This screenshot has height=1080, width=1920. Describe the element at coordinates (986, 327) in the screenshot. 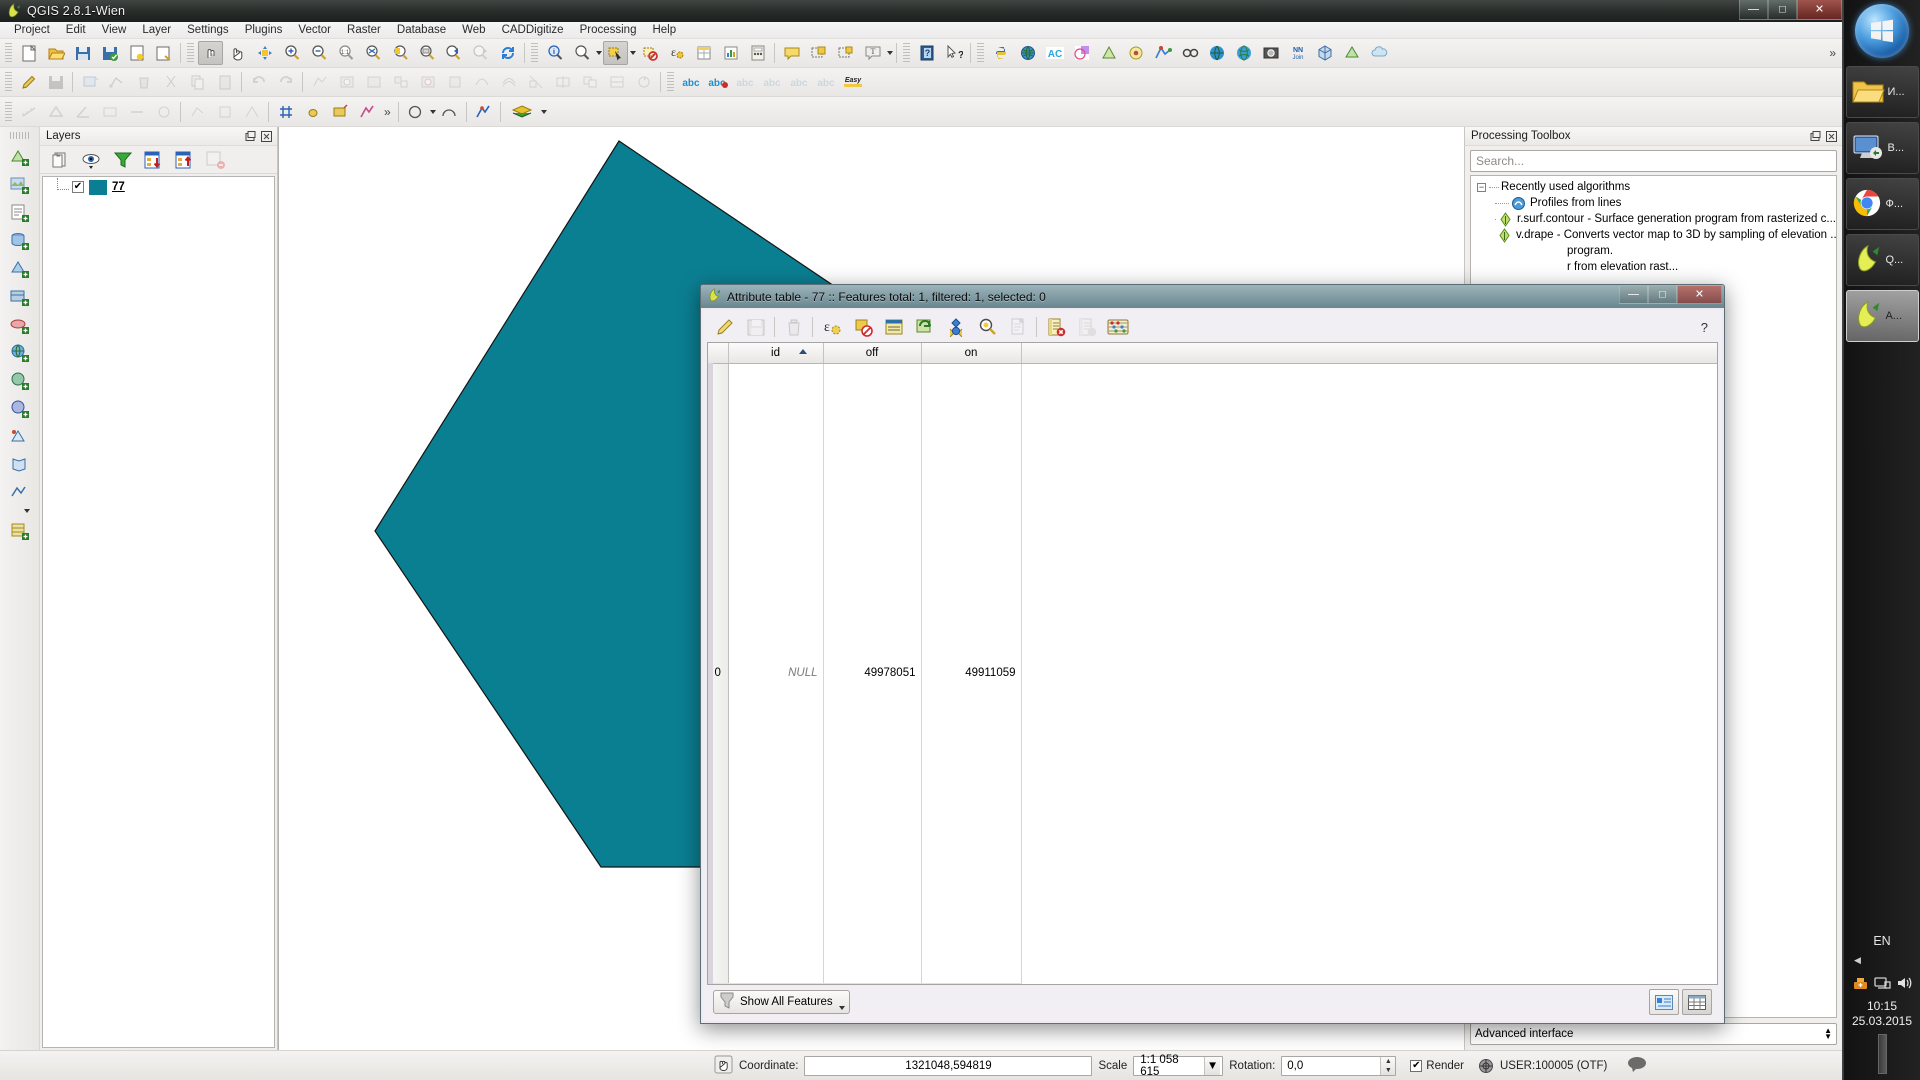

I see `pan-map-to-selection-icon` at that location.